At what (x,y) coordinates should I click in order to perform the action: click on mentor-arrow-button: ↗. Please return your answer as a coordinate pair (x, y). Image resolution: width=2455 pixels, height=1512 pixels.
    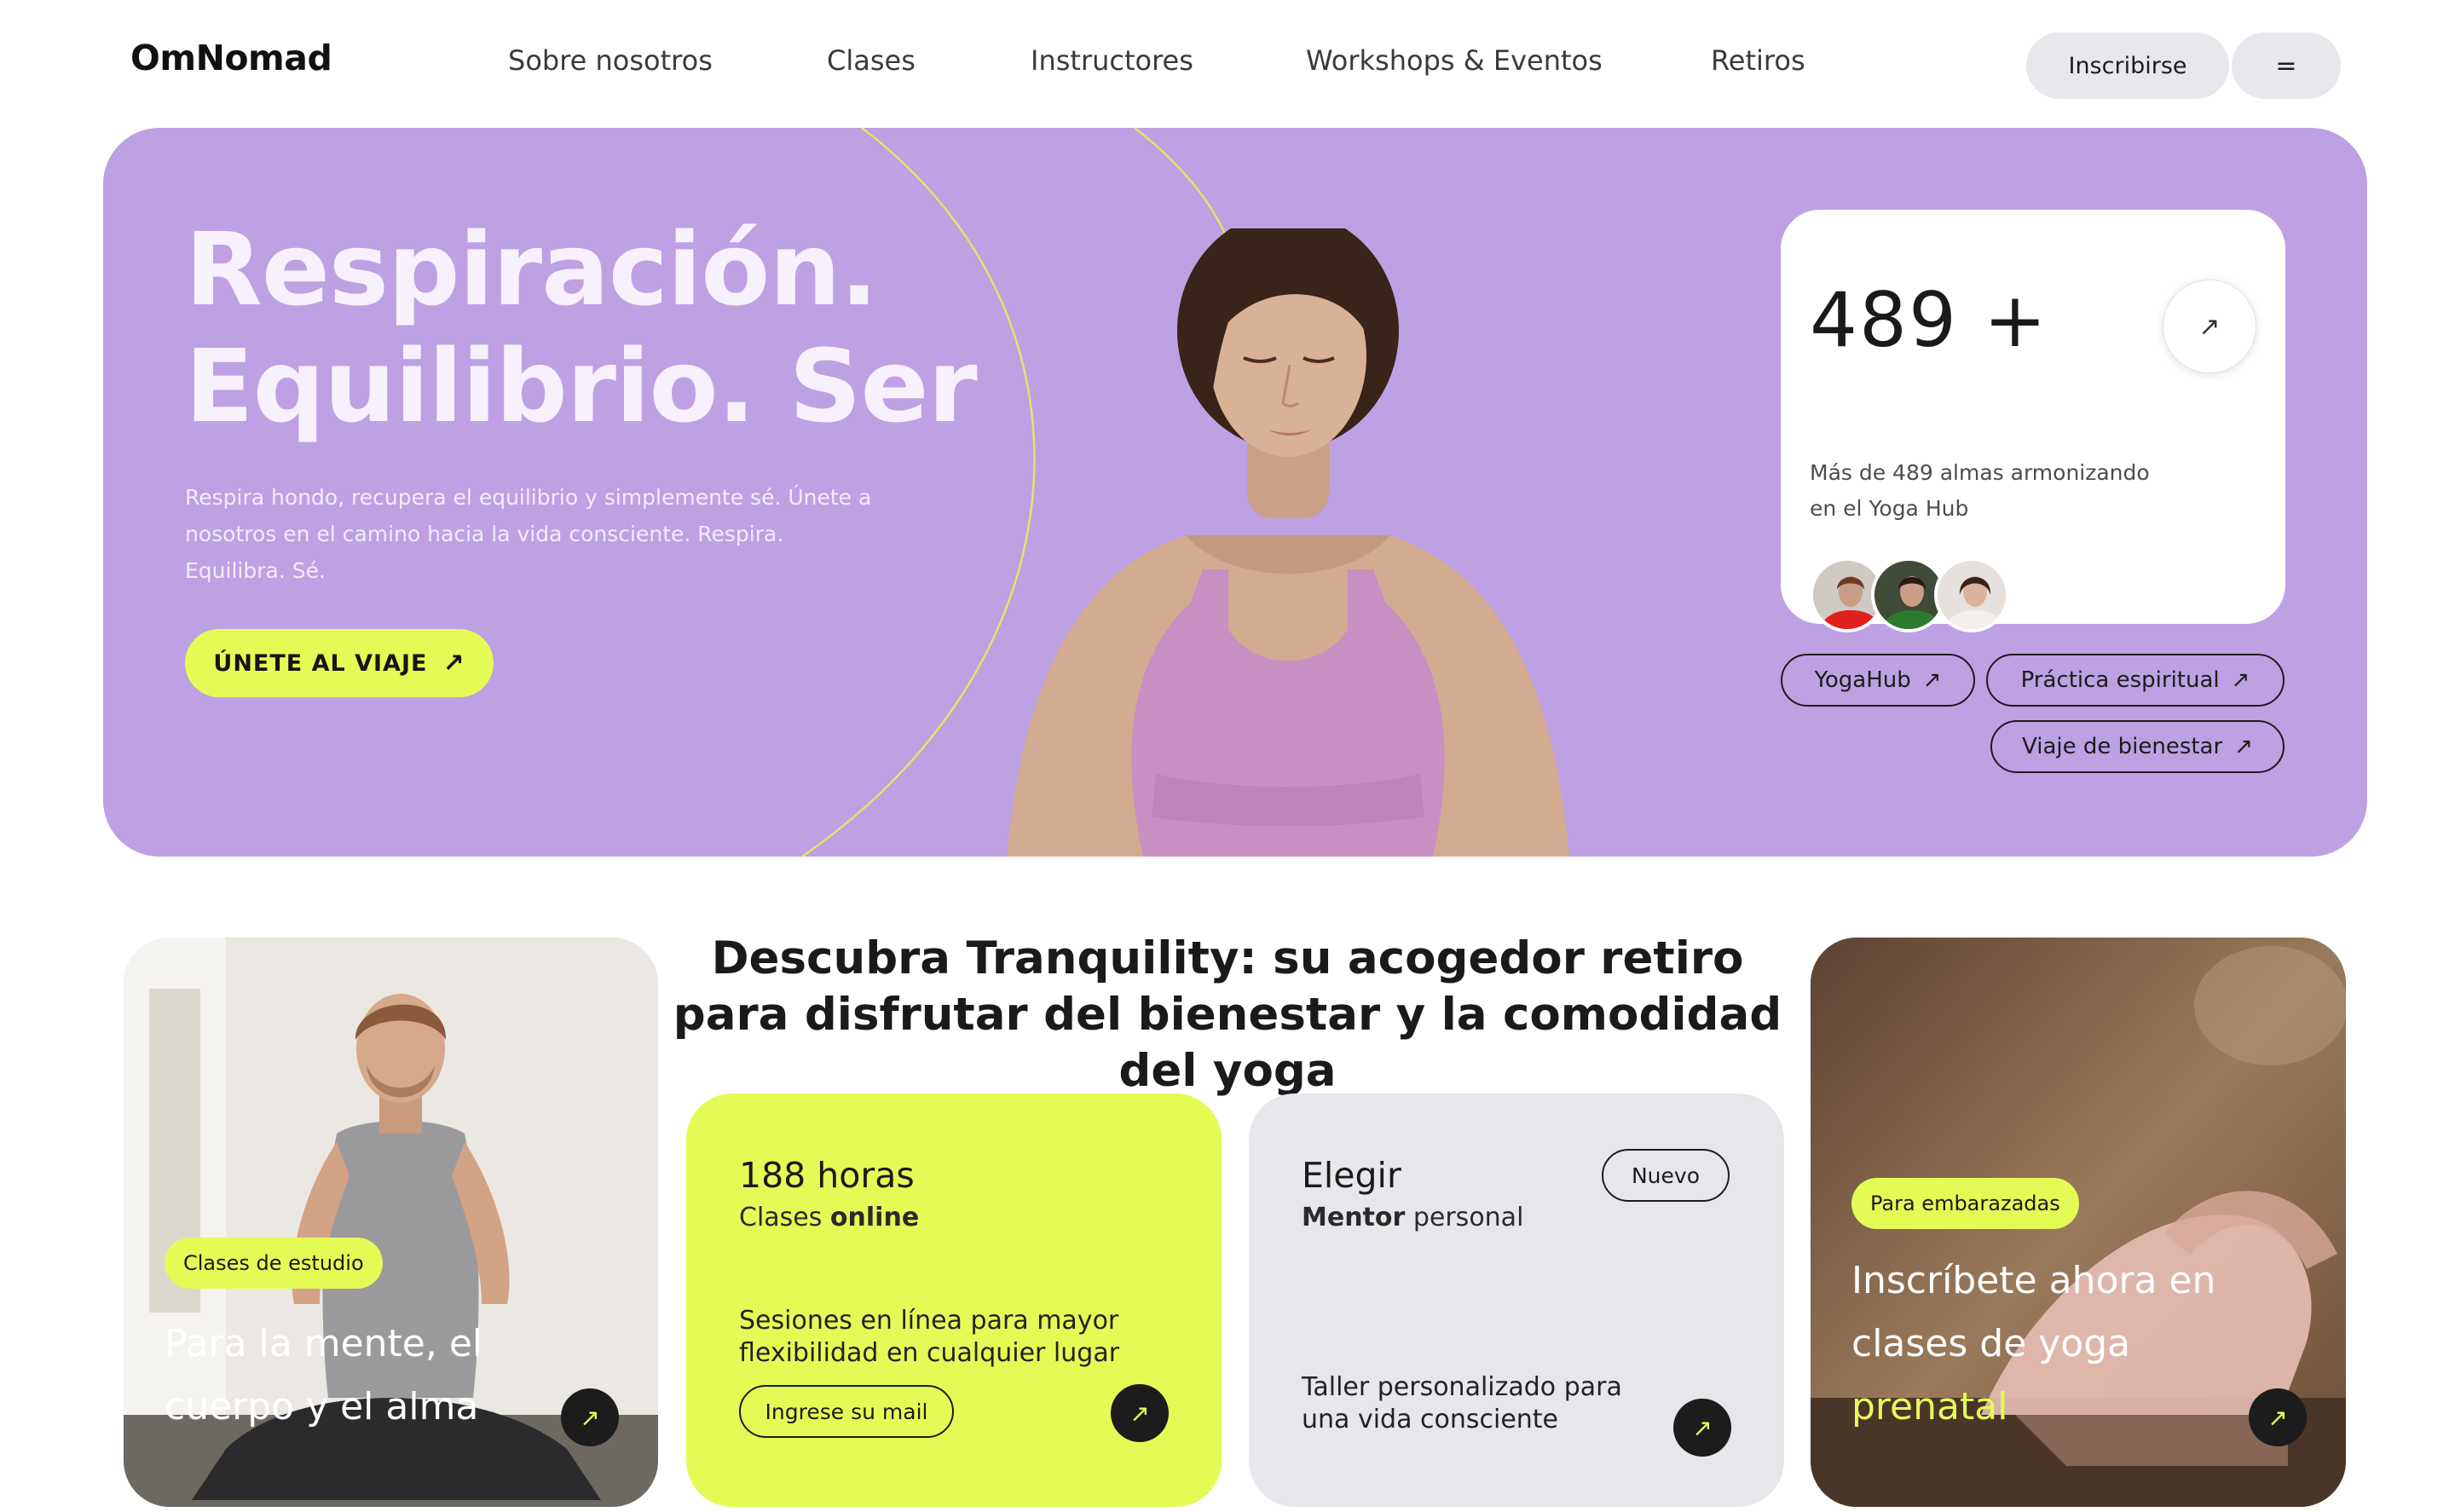
    Looking at the image, I should click on (1702, 1428).